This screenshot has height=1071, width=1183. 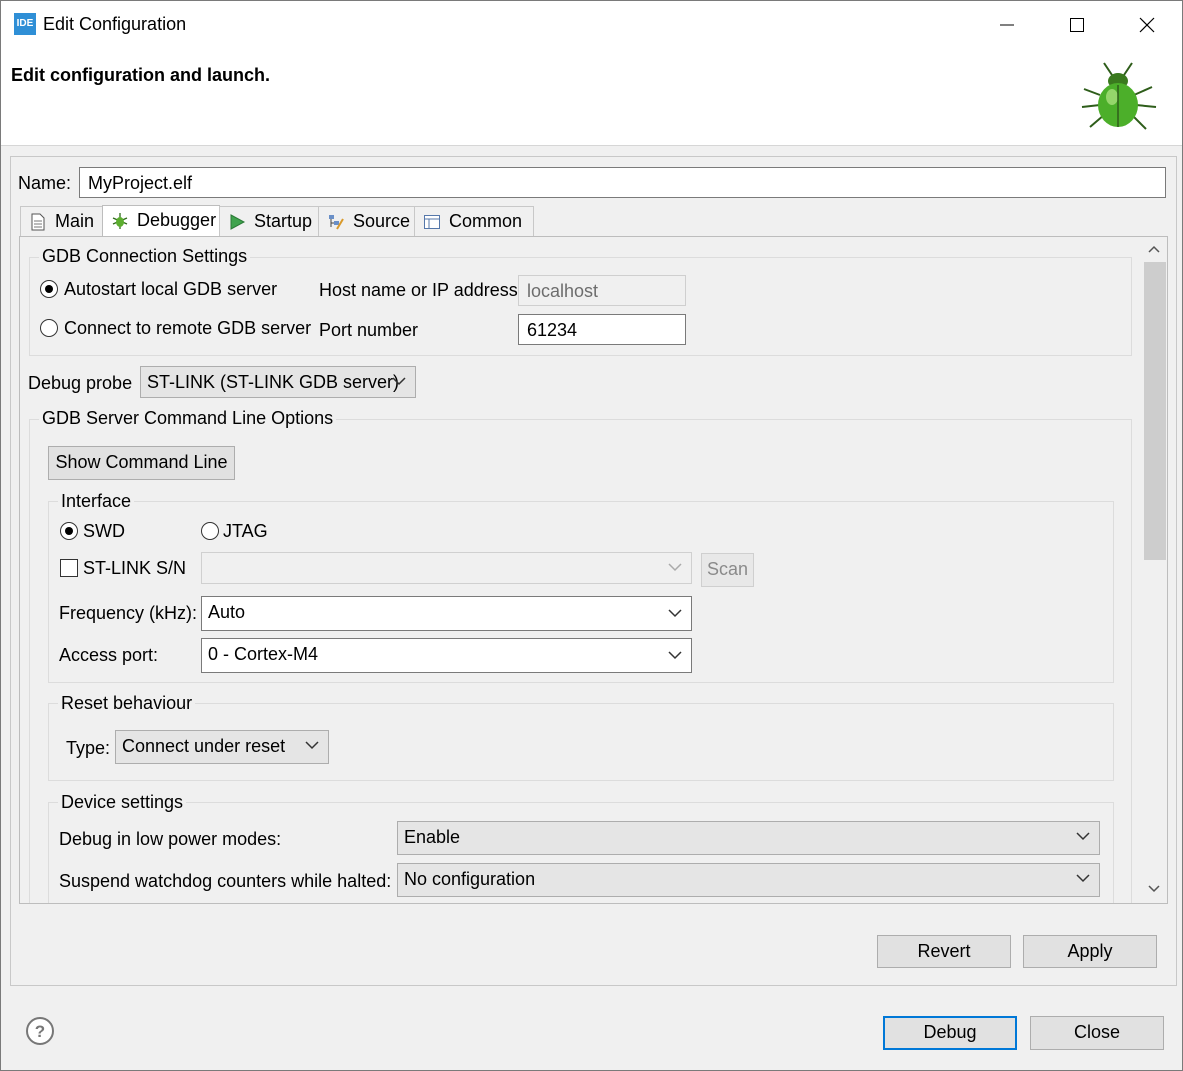 I want to click on watchdog-select: No configuration, so click(x=748, y=880).